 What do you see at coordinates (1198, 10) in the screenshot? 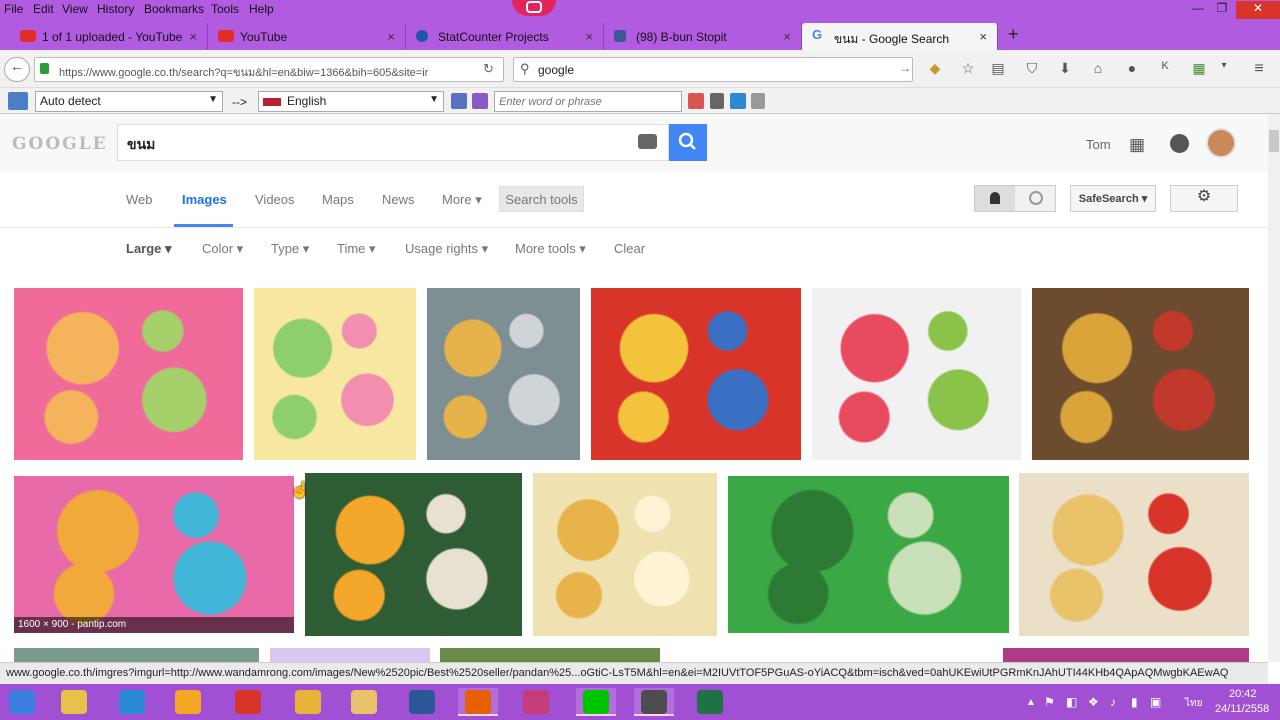
I see `minimize-button: —` at bounding box center [1198, 10].